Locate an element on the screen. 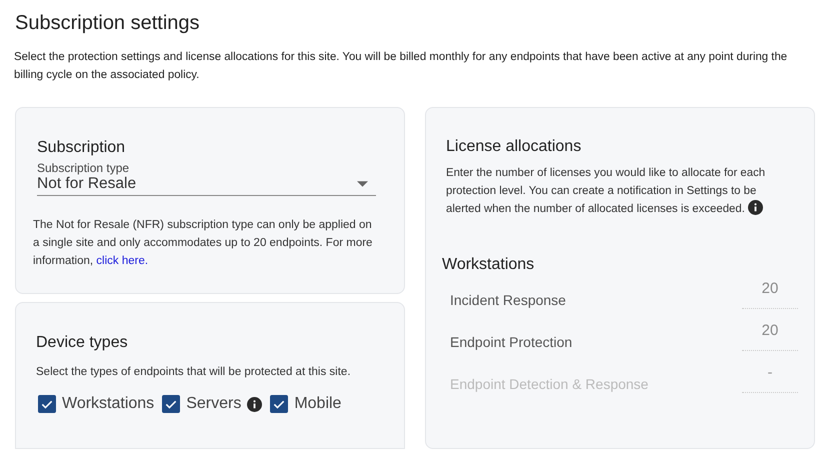 The height and width of the screenshot is (451, 826). license-count-field: - is located at coordinates (770, 378).